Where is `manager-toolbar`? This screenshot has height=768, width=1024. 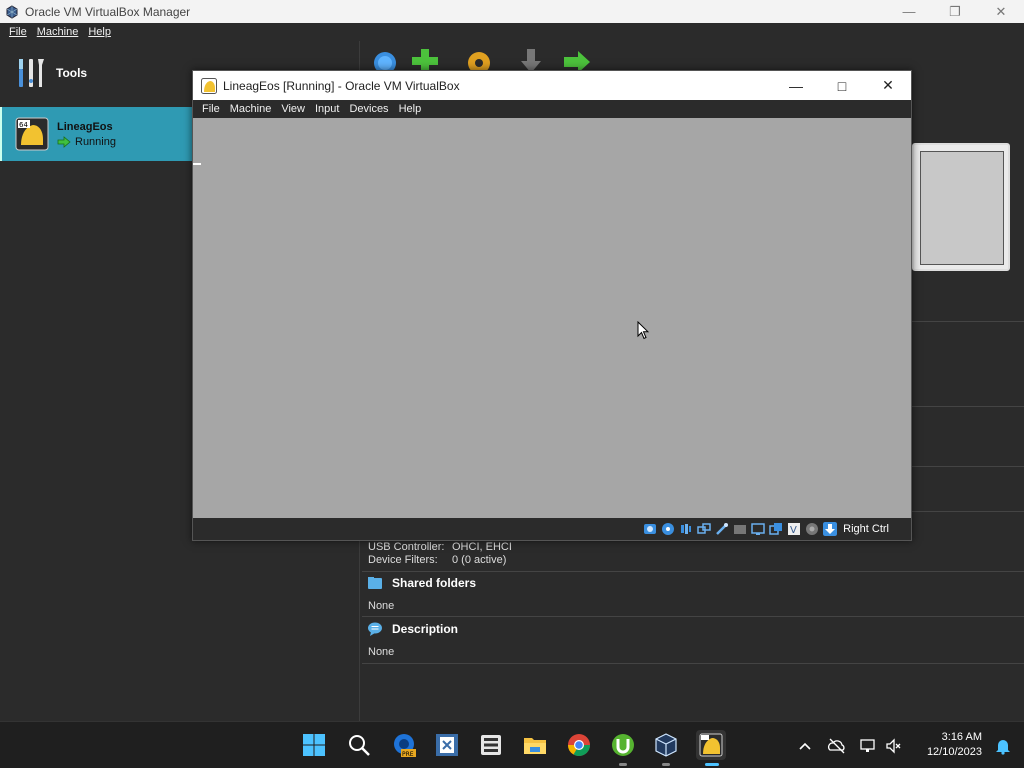
manager-toolbar is located at coordinates (693, 57).